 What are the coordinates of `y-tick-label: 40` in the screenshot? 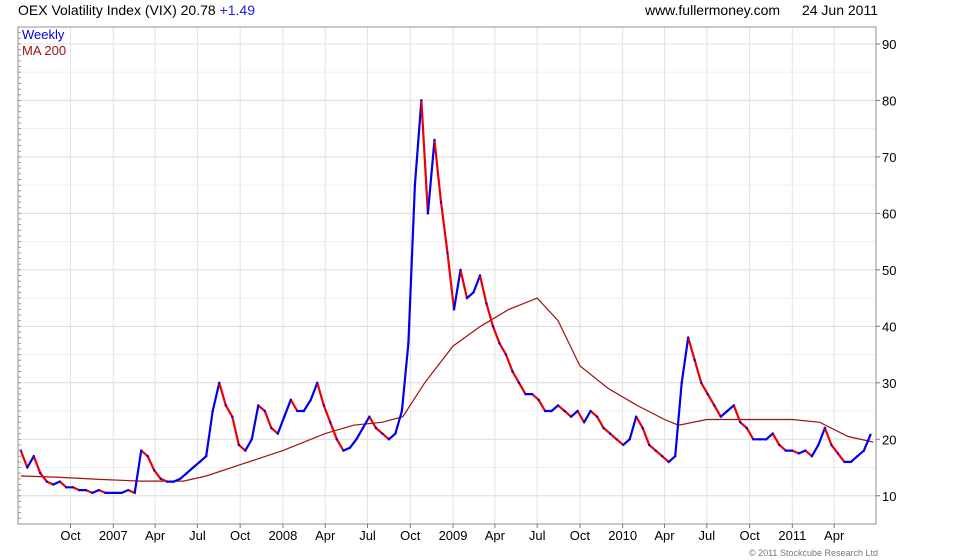 It's located at (889, 326).